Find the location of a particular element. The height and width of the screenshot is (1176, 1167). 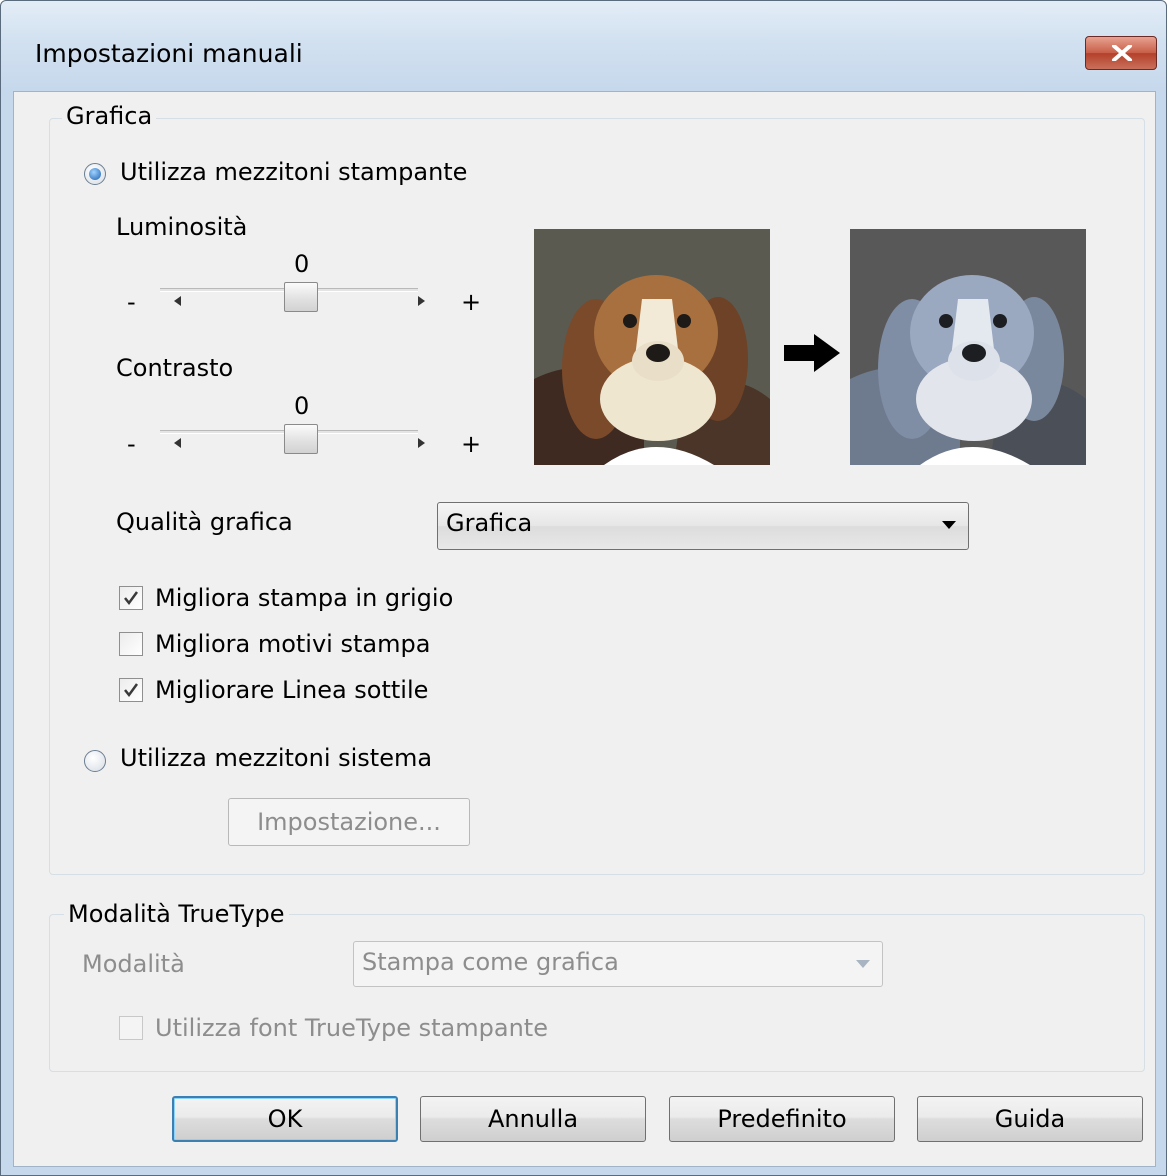

use-printer-truetype-label: Utilizza font TrueType stampante is located at coordinates (351, 1028).